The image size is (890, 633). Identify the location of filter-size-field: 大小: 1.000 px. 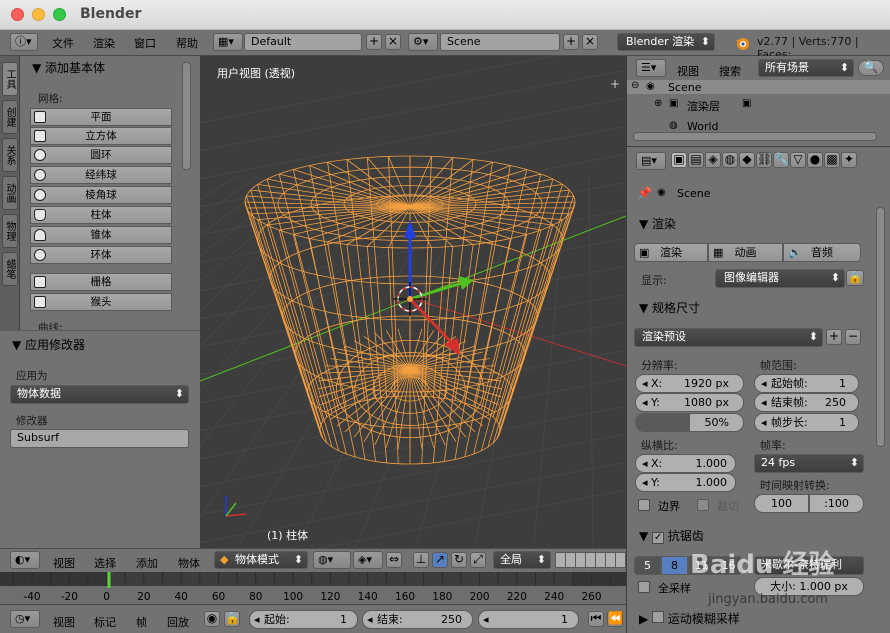
(809, 586).